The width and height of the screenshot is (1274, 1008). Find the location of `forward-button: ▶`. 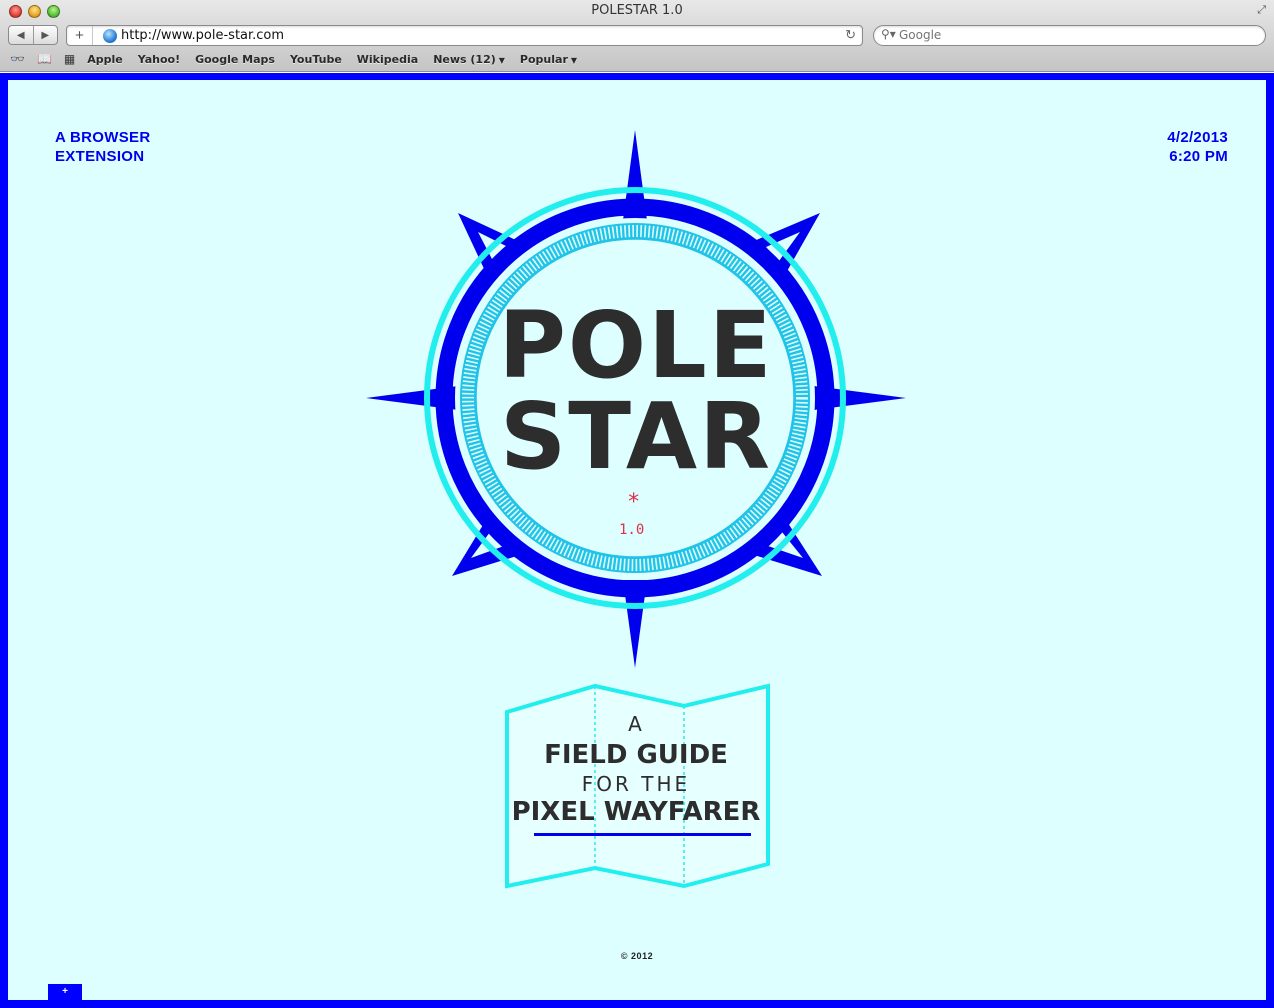

forward-button: ▶ is located at coordinates (45, 35).